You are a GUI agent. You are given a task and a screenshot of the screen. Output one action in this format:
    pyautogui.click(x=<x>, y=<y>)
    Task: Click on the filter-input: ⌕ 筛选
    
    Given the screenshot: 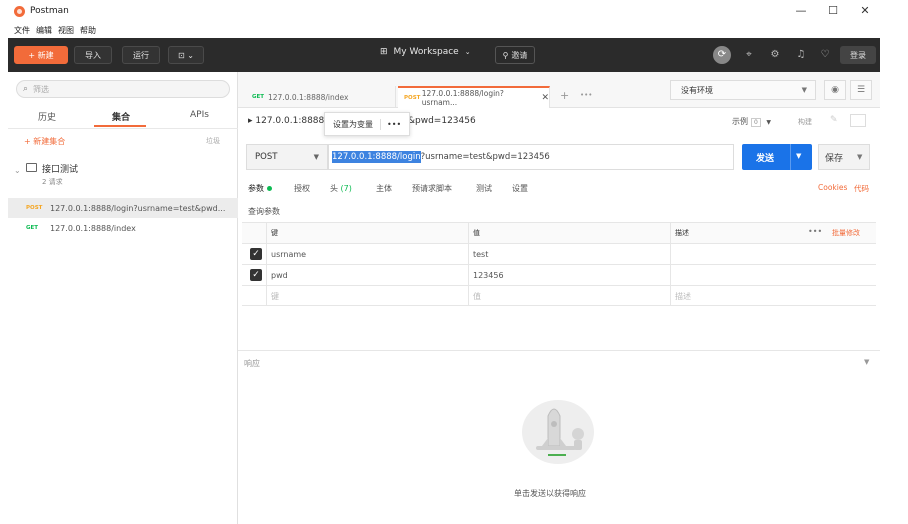 What is the action you would take?
    pyautogui.click(x=123, y=89)
    